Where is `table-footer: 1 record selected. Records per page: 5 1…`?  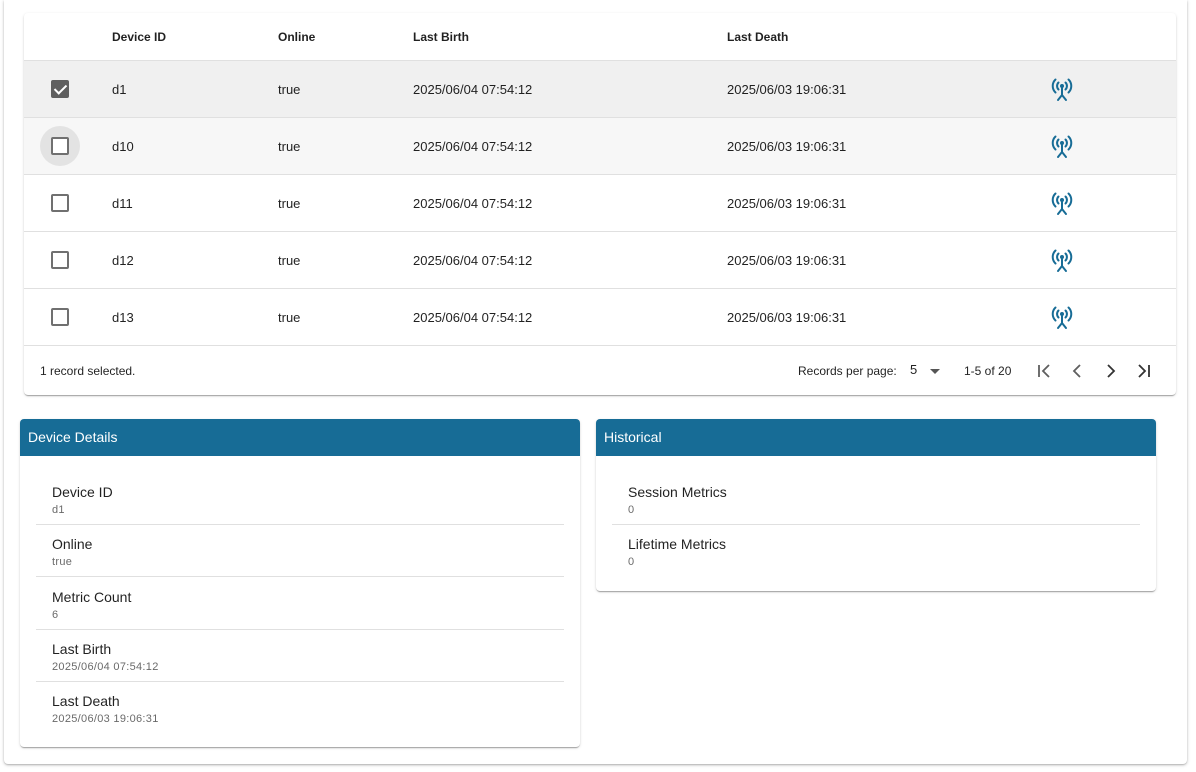 table-footer: 1 record selected. Records per page: 5 1… is located at coordinates (600, 370).